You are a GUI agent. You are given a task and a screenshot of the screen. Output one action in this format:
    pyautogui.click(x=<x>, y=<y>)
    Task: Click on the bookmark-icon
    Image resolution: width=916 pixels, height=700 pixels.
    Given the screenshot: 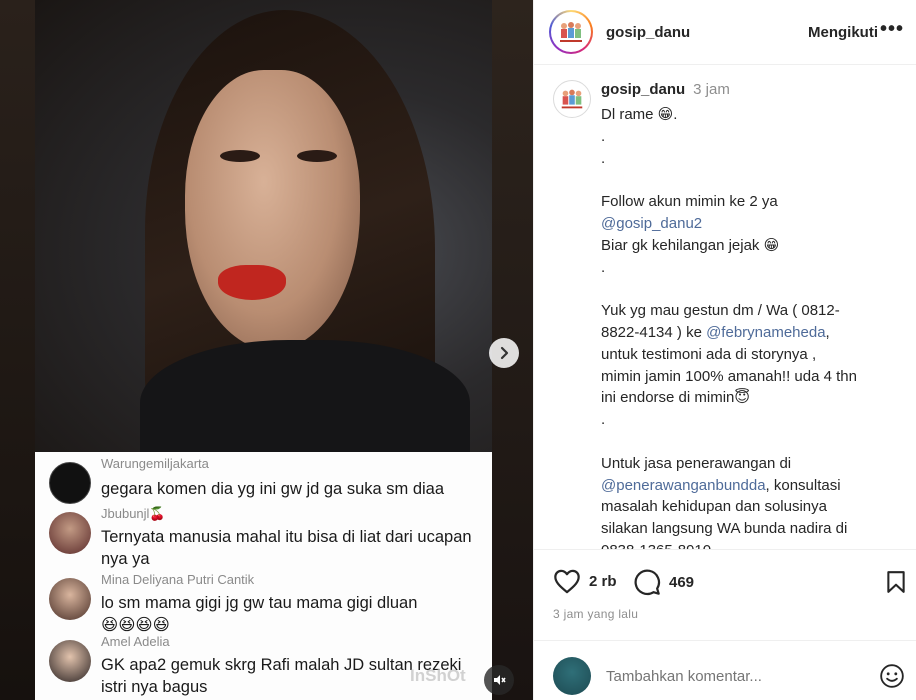 What is the action you would take?
    pyautogui.click(x=896, y=582)
    